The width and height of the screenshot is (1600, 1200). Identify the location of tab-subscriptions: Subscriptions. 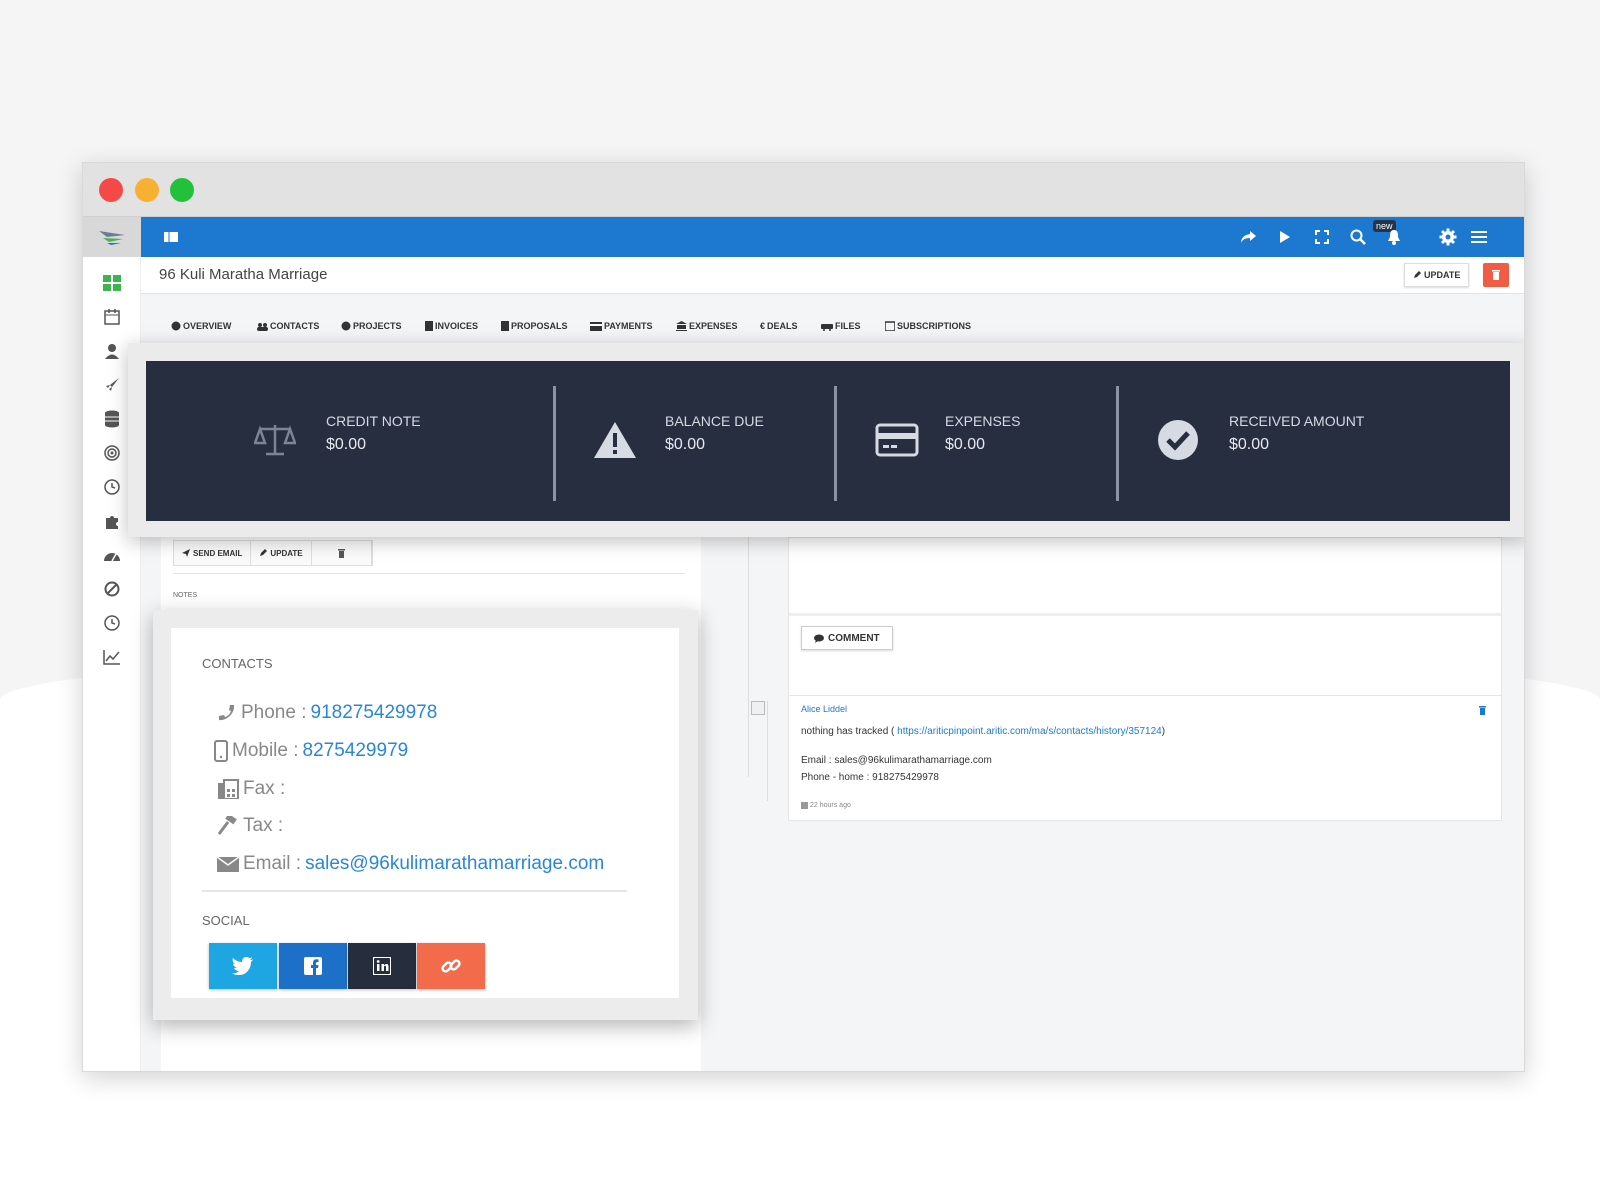
(928, 326).